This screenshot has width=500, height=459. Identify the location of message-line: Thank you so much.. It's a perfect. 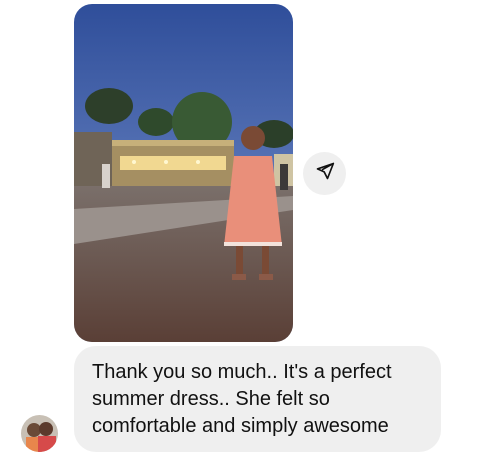
(242, 372).